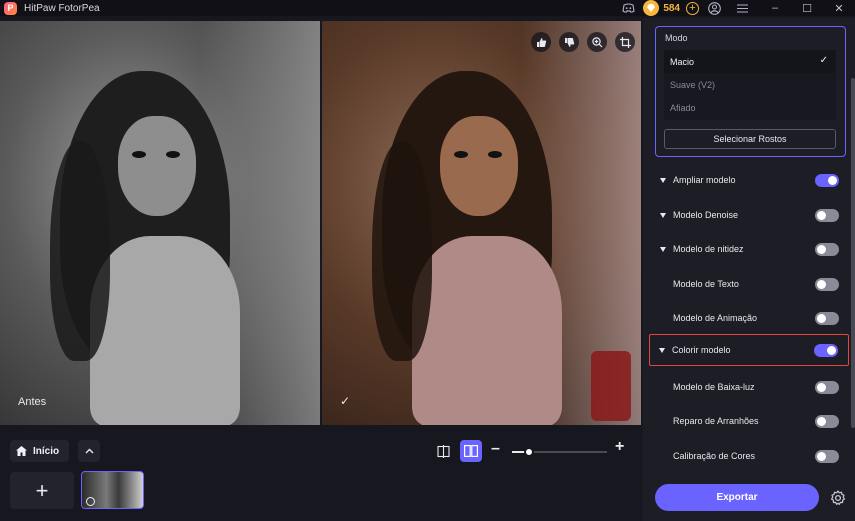 The height and width of the screenshot is (521, 855). What do you see at coordinates (345, 401) in the screenshot?
I see `after-check-icon: ✓` at bounding box center [345, 401].